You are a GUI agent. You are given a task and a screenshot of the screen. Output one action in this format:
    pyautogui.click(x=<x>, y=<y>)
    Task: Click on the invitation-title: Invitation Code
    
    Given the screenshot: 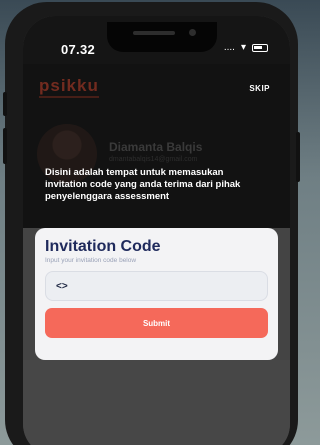 What is the action you would take?
    pyautogui.click(x=103, y=246)
    